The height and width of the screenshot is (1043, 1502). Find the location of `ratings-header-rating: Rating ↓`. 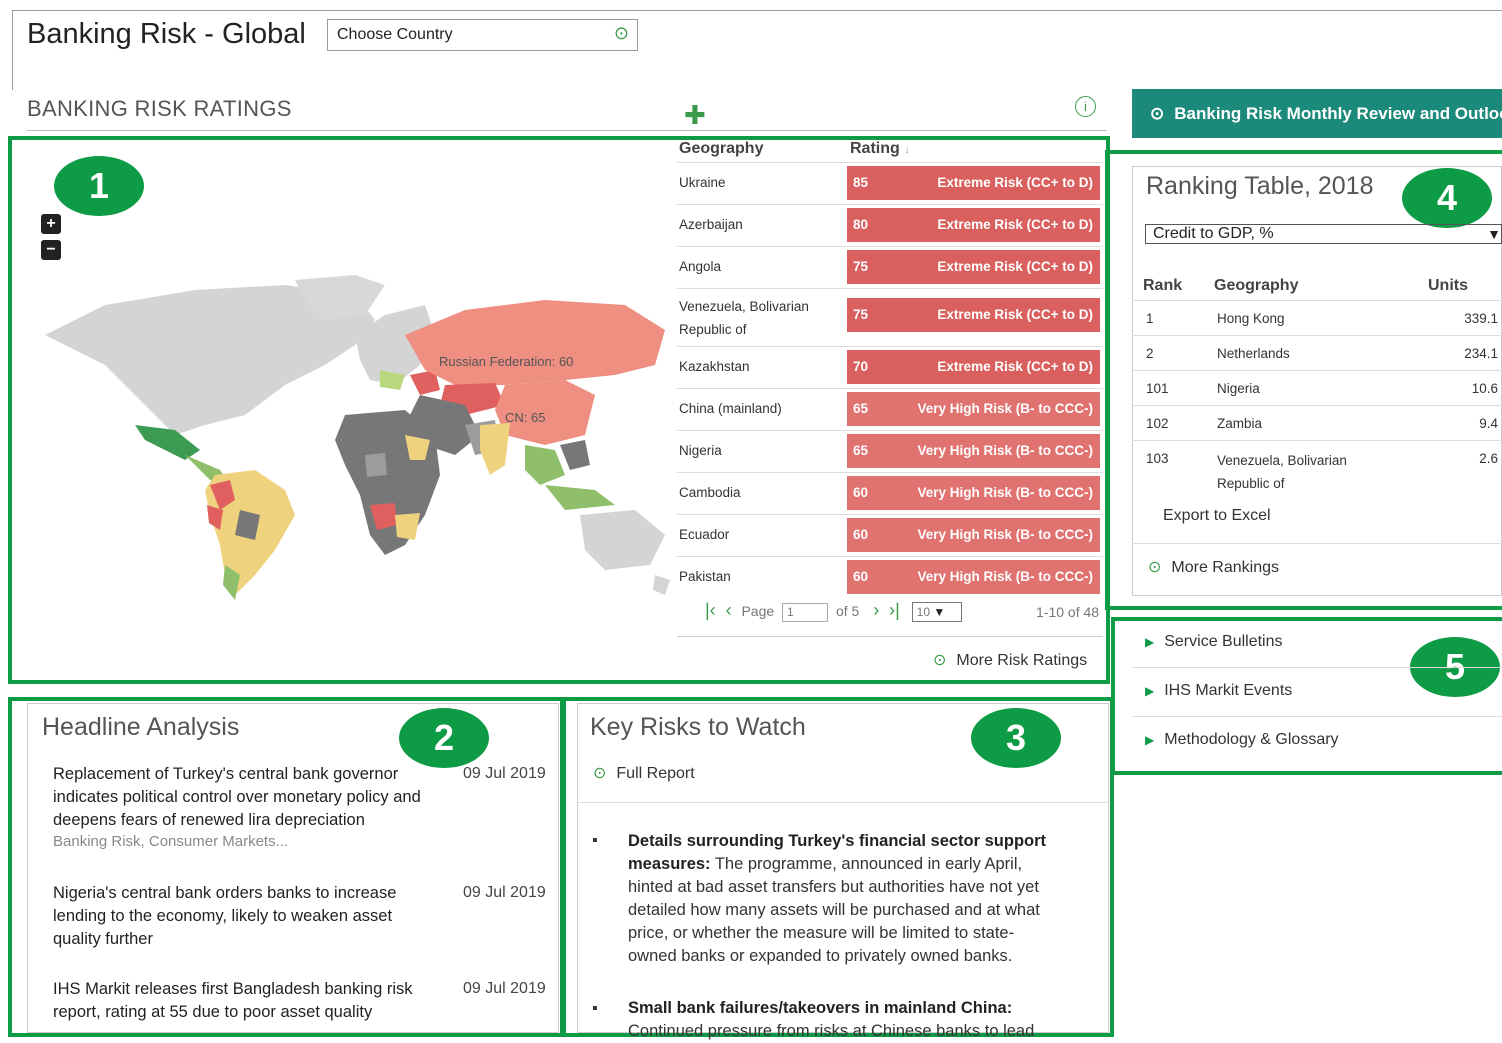

ratings-header-rating: Rating ↓ is located at coordinates (880, 149).